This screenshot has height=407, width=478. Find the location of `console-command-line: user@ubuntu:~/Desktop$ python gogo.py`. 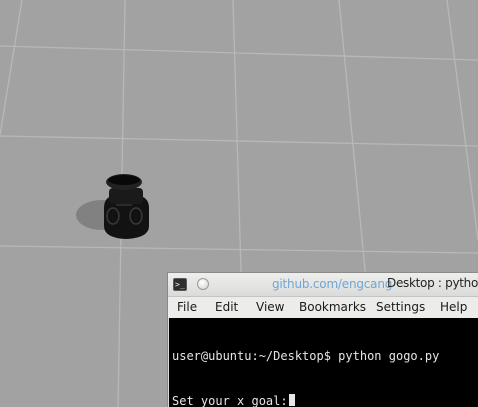

console-command-line: user@ubuntu:~/Desktop$ python gogo.py is located at coordinates (306, 356).